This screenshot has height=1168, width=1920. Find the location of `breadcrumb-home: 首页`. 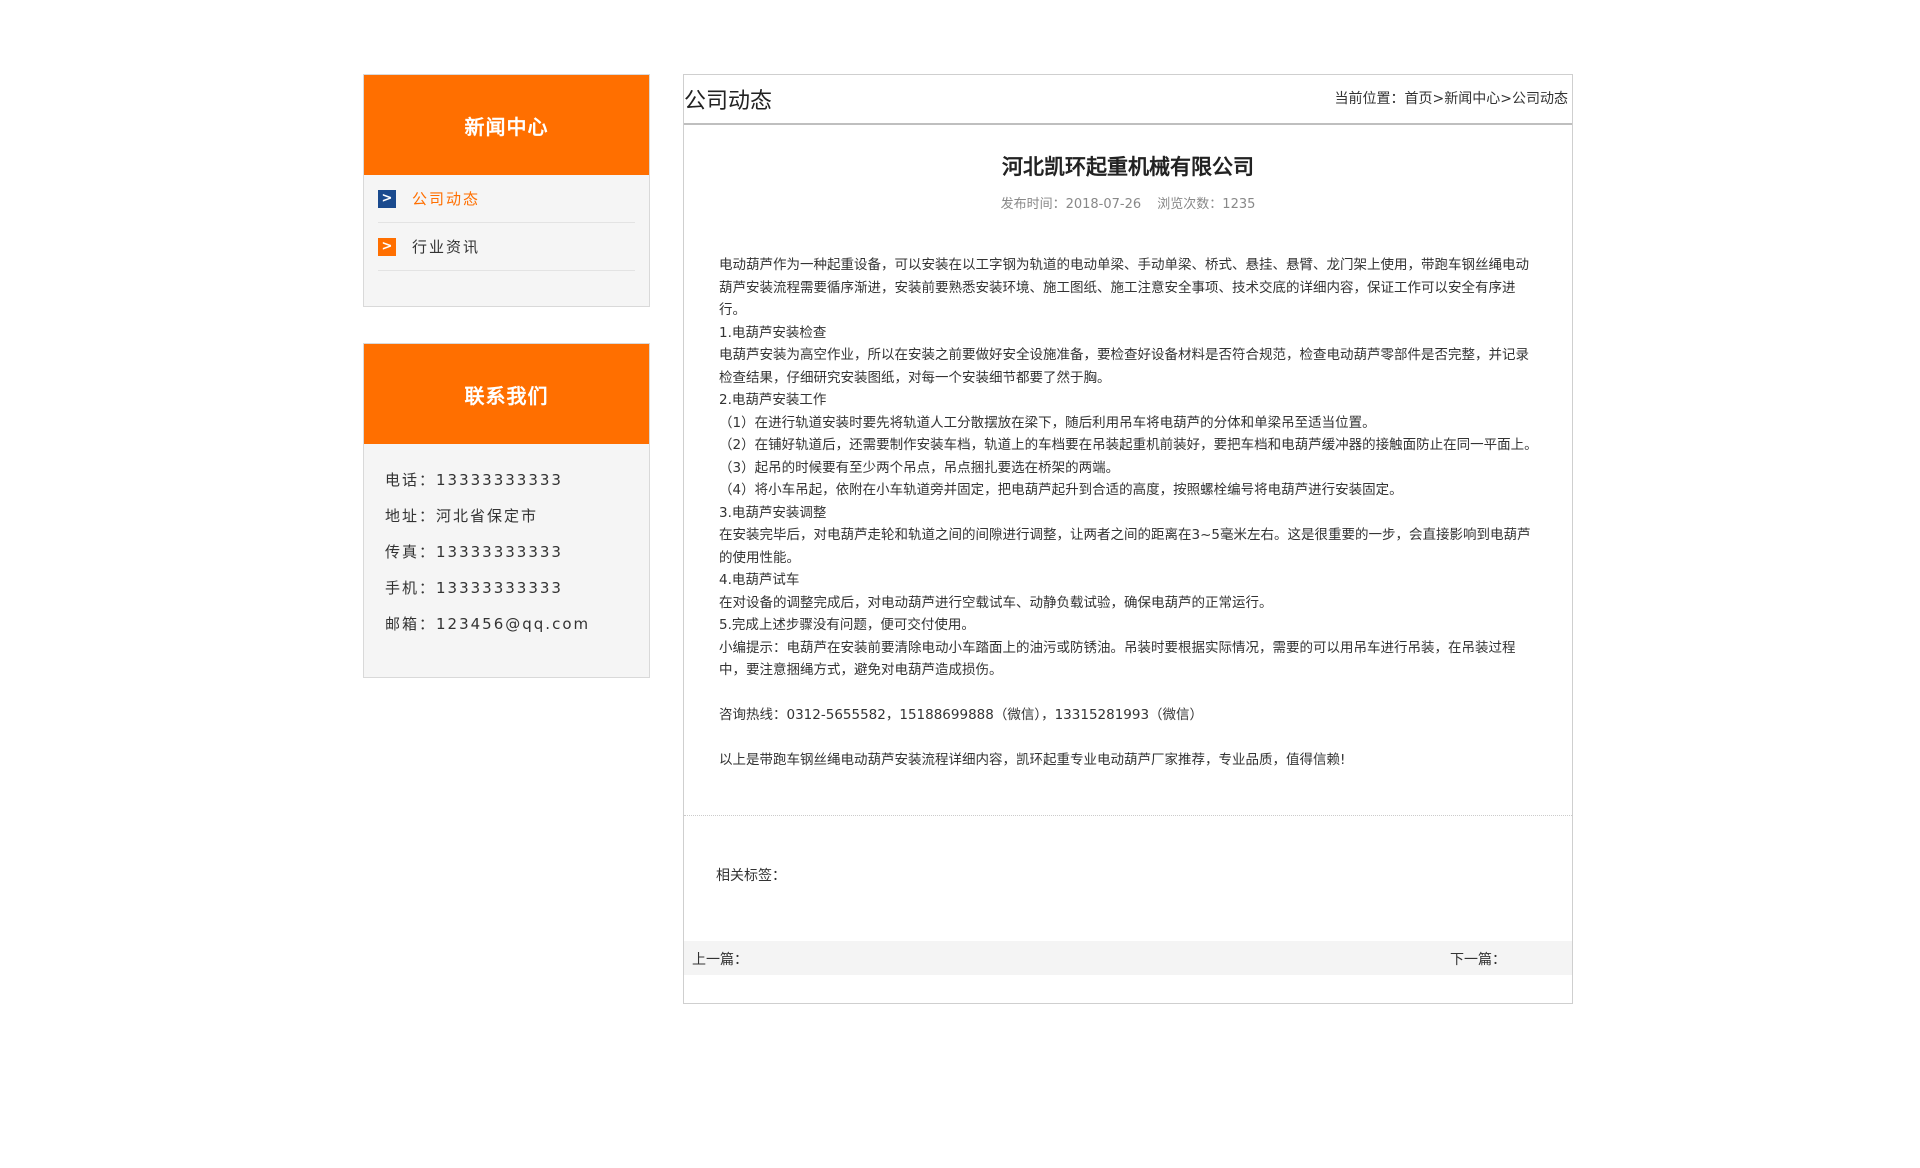

breadcrumb-home: 首页 is located at coordinates (1419, 99).